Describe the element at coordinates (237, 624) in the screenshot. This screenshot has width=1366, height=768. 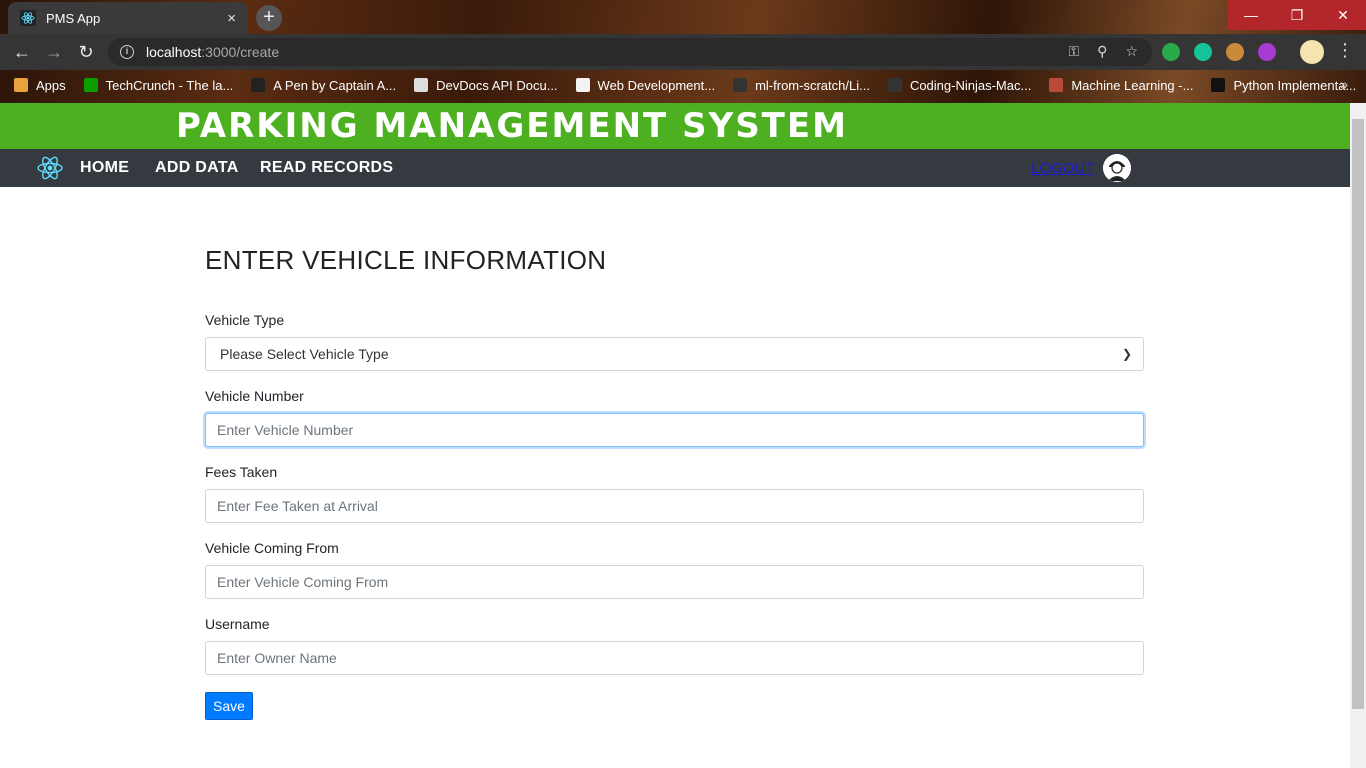
I see `username-label: Username` at that location.